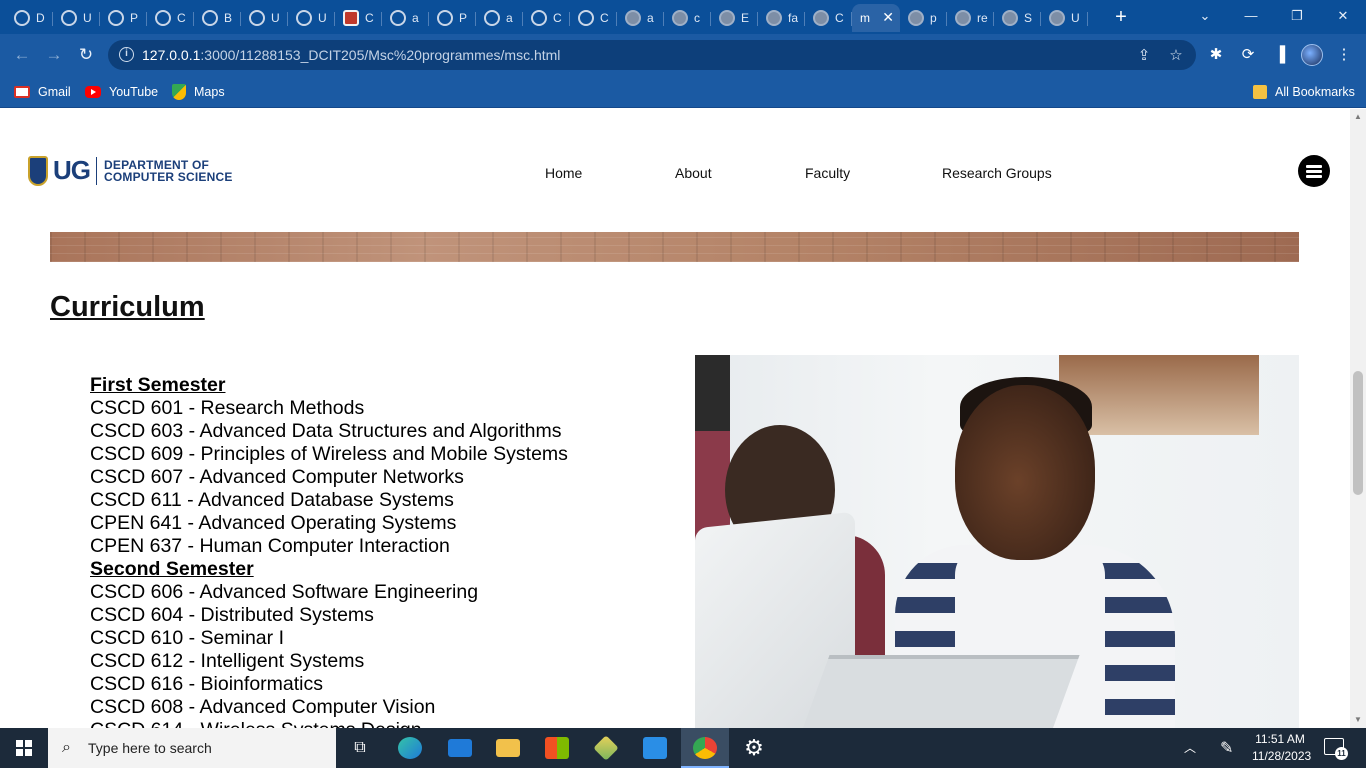 This screenshot has height=768, width=1366. What do you see at coordinates (1336, 749) in the screenshot?
I see `notification-center-icon: 11` at bounding box center [1336, 749].